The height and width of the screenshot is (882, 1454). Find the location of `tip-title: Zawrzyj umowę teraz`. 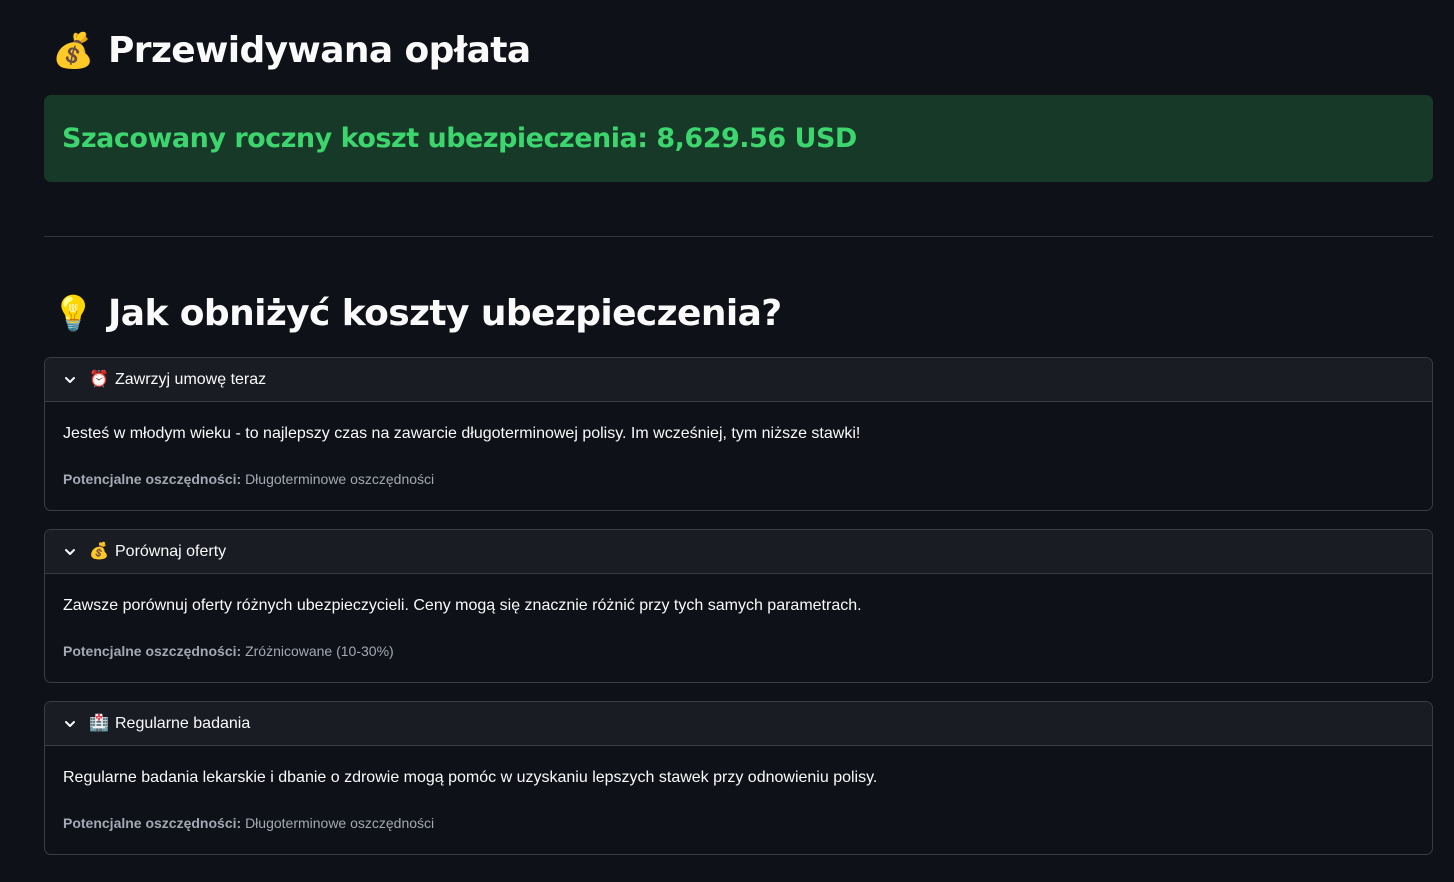

tip-title: Zawrzyj umowę teraz is located at coordinates (191, 379).